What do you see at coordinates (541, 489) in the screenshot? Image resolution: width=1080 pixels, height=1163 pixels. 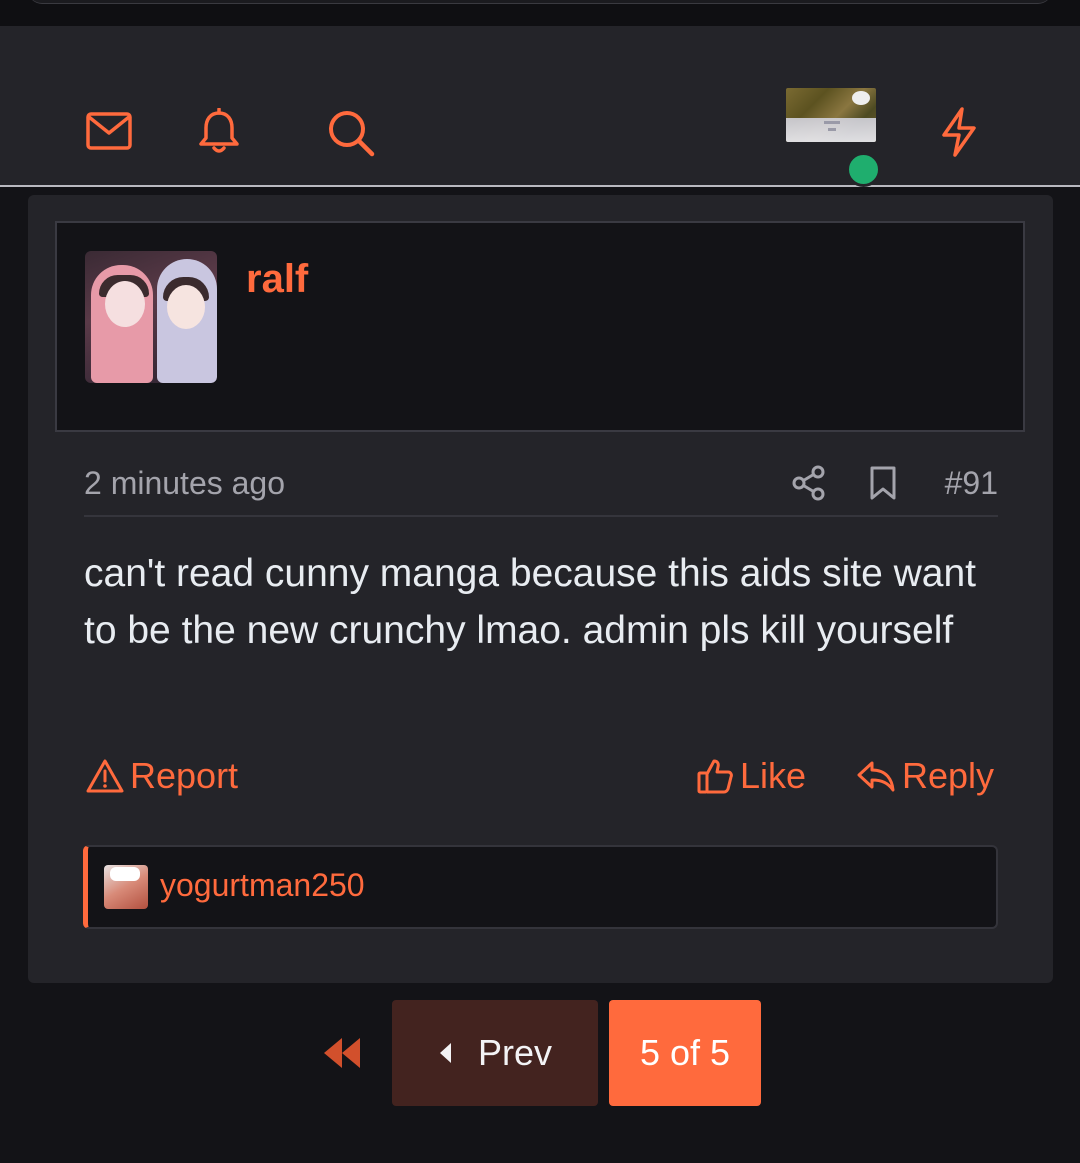 I see `post-meta-row: 2 minutes ago #91` at bounding box center [541, 489].